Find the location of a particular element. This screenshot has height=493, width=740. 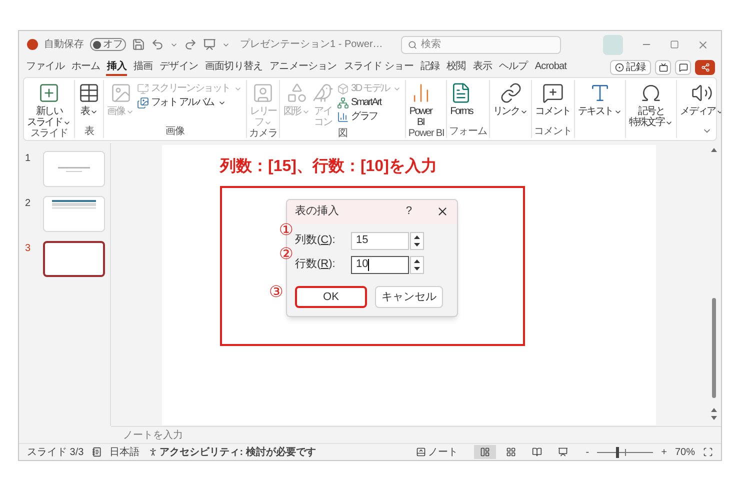

zoom-level: 70% is located at coordinates (684, 453).